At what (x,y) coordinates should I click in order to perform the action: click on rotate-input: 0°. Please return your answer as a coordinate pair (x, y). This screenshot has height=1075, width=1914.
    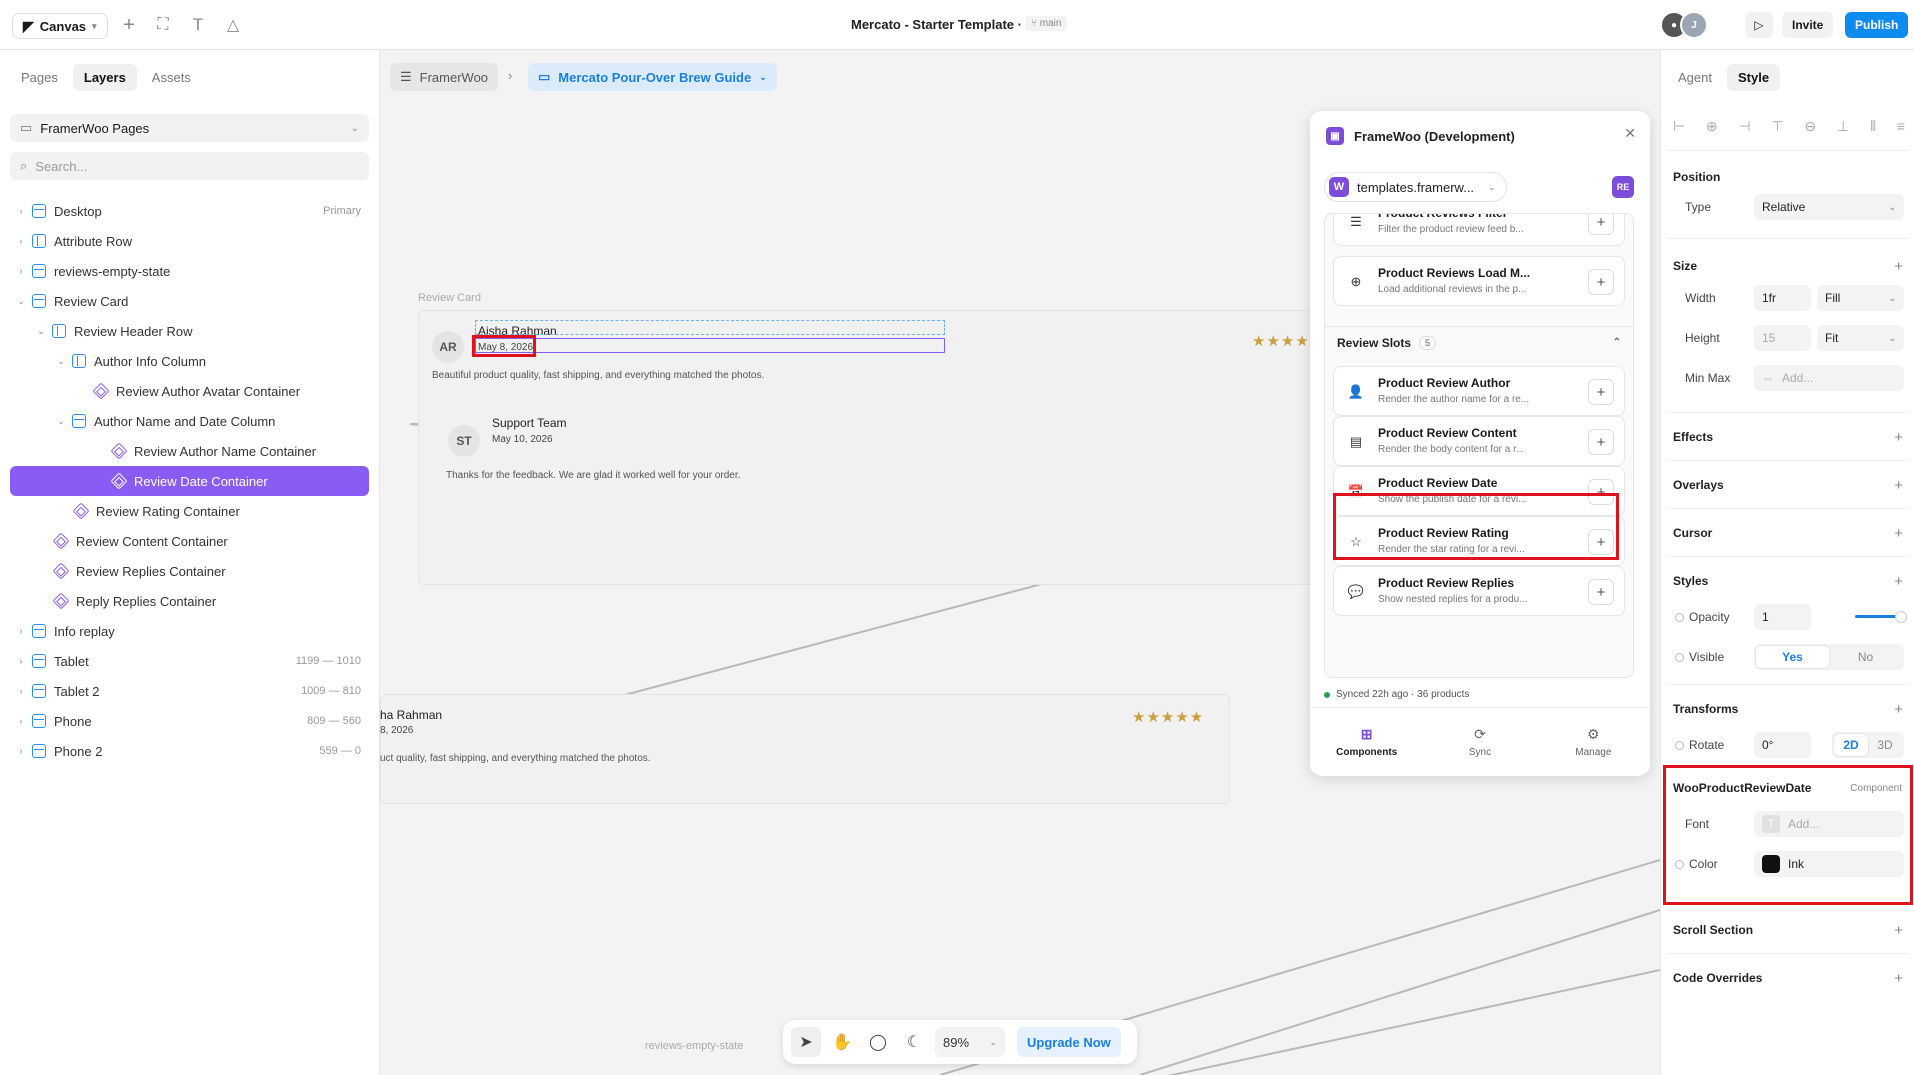
    Looking at the image, I should click on (1782, 745).